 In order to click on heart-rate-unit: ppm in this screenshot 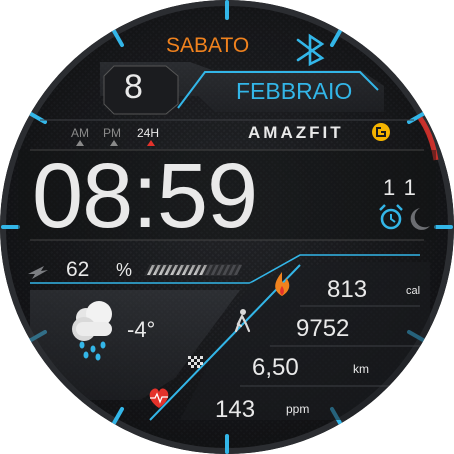, I will do `click(298, 409)`.